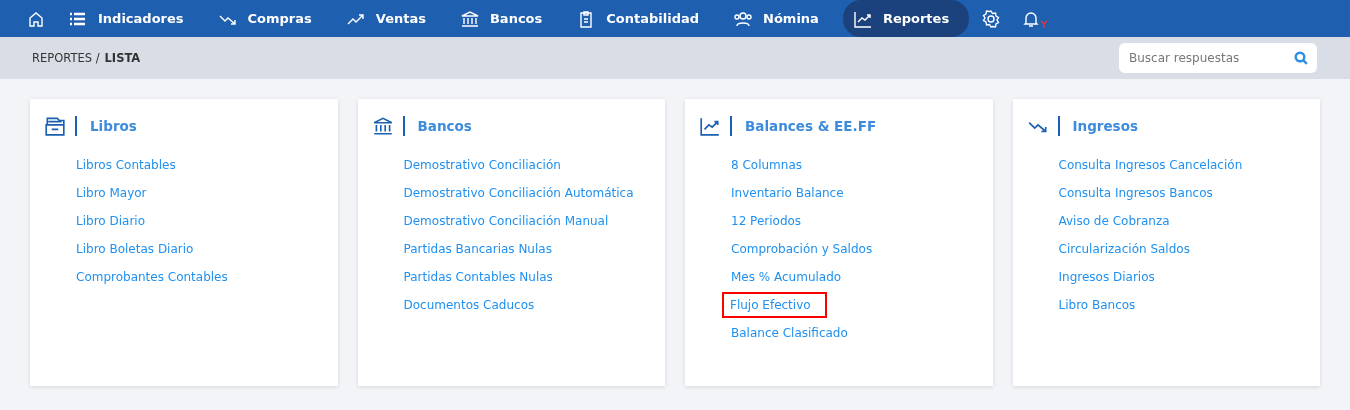 This screenshot has height=410, width=1350. Describe the element at coordinates (469, 305) in the screenshot. I see `report-link: Documentos Caducos` at that location.